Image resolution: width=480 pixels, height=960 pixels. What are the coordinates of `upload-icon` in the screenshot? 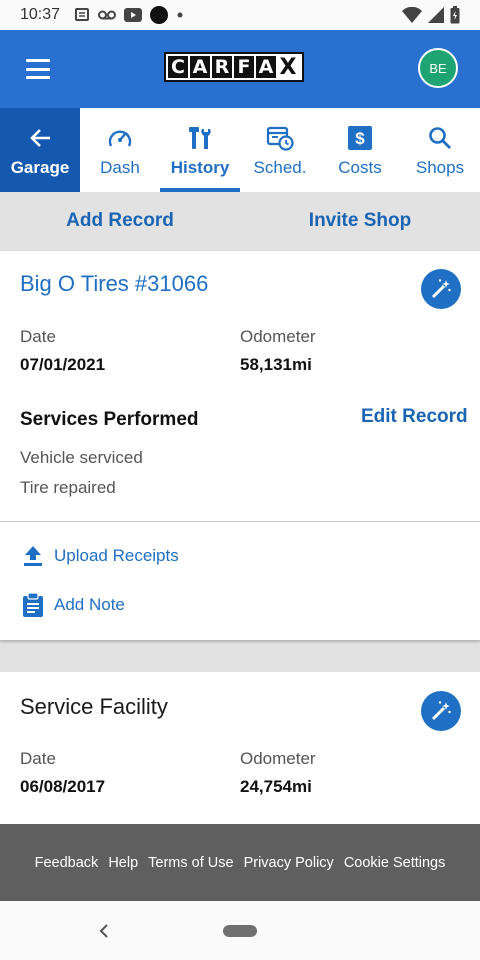 It's located at (33, 556).